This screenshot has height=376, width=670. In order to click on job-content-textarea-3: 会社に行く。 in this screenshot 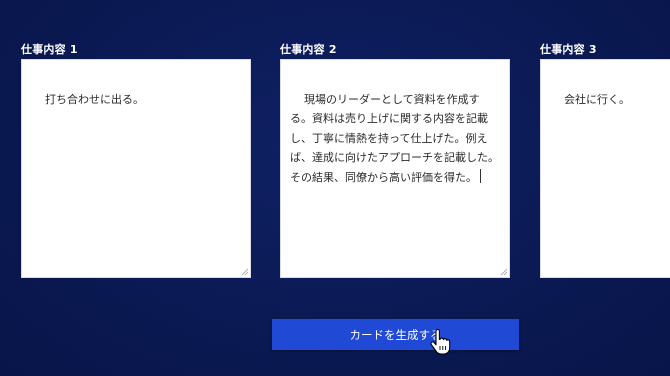, I will do `click(605, 168)`.